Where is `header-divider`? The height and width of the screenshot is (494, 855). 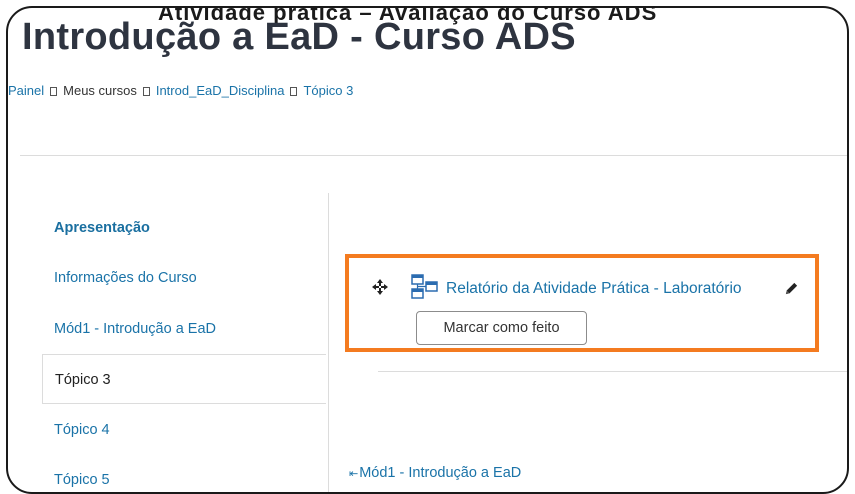
header-divider is located at coordinates (433, 155).